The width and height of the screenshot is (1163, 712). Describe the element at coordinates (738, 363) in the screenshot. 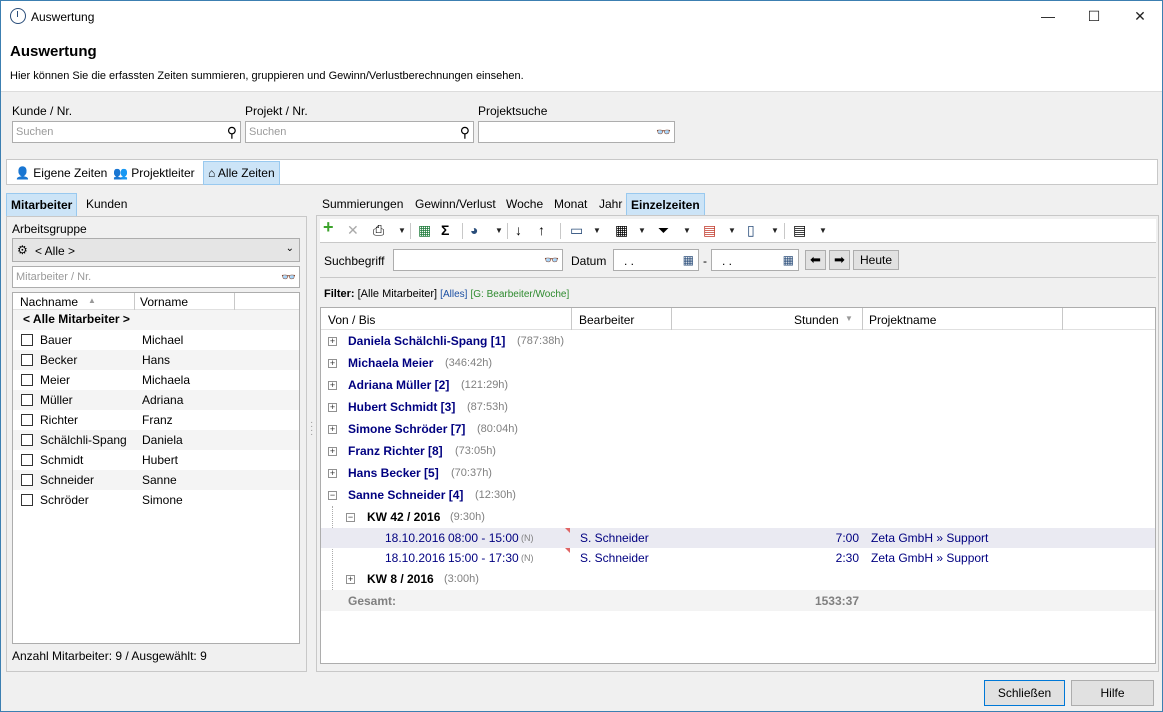

I see `group-row: + Michaela Meier (346:42h)` at that location.